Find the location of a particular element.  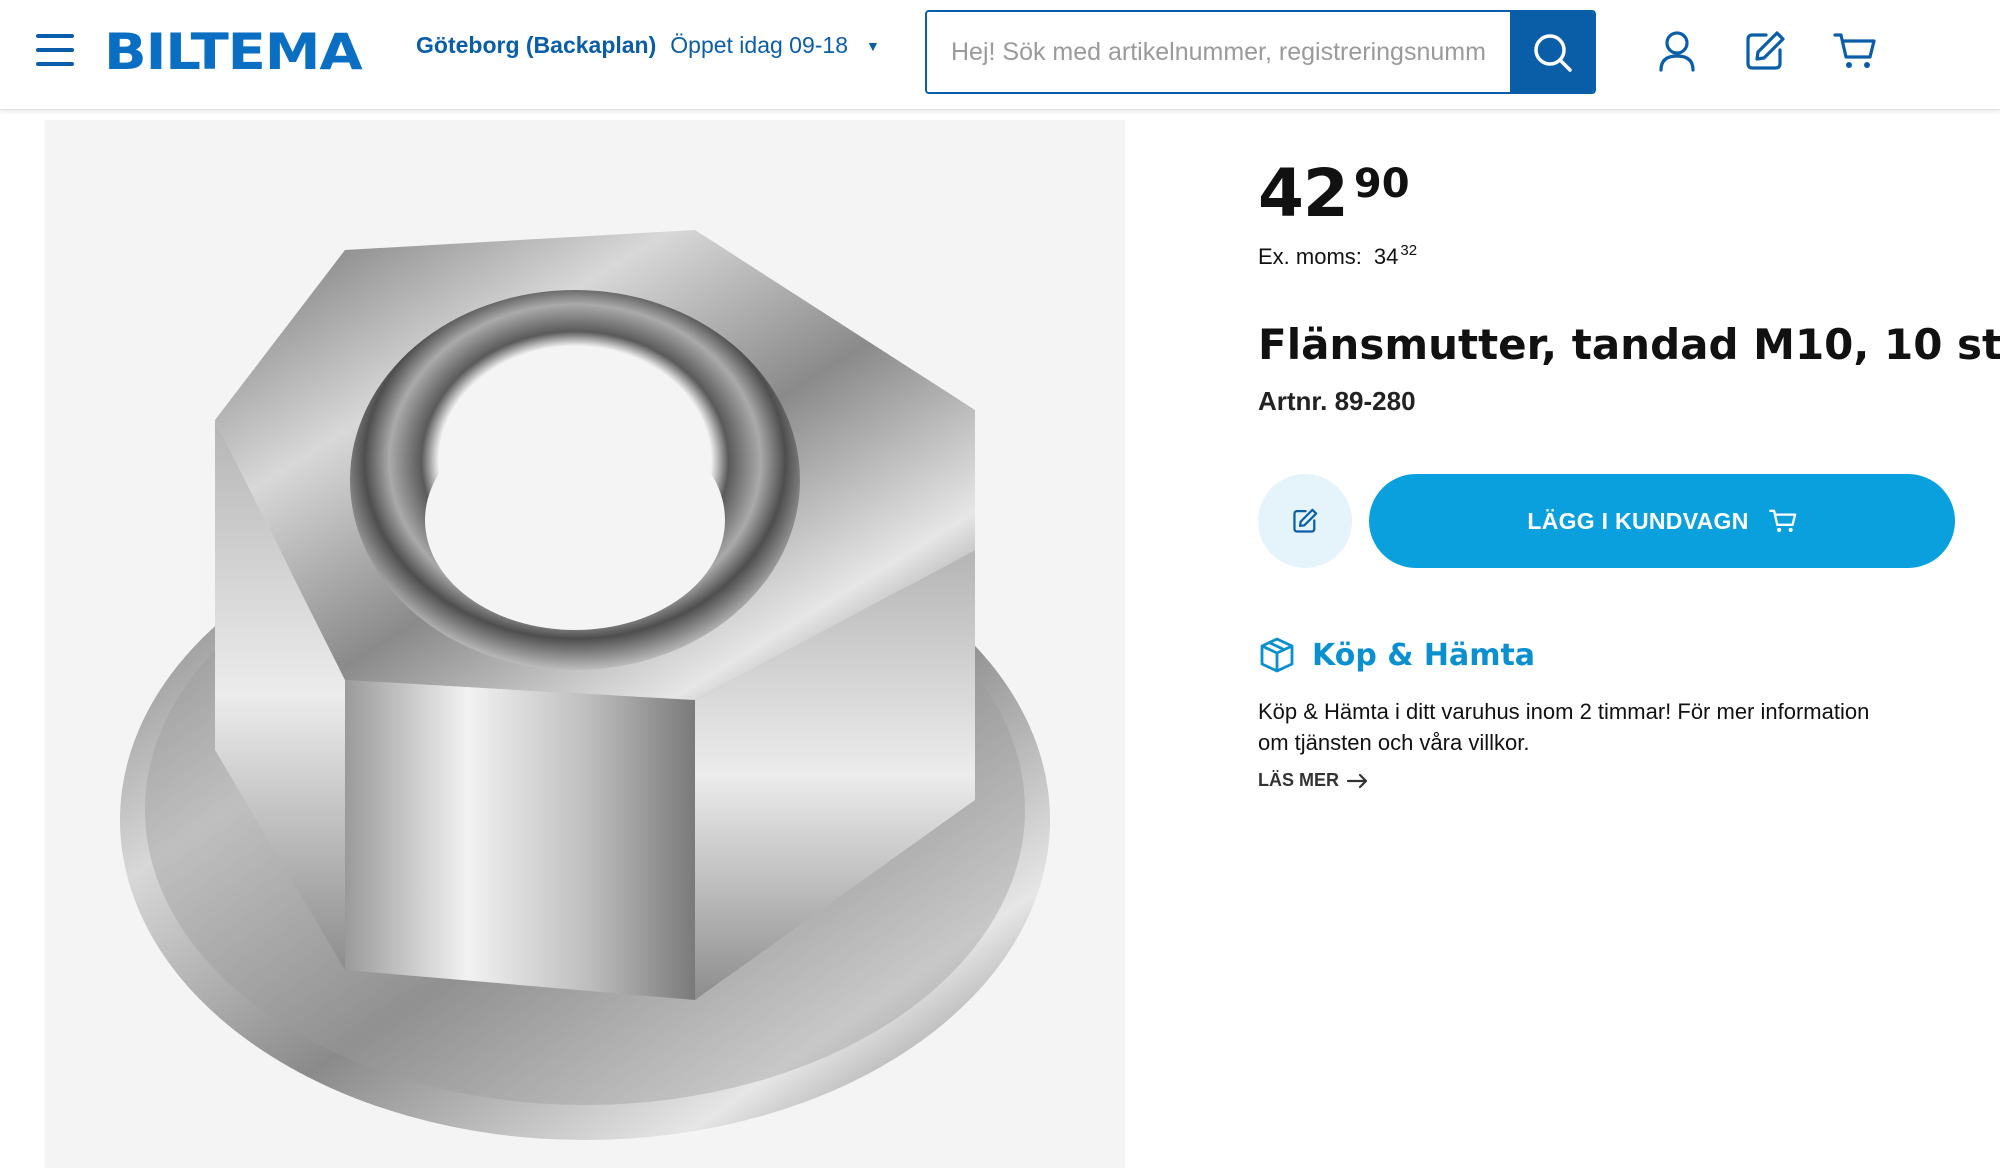

price-decimal: 90 is located at coordinates (1381, 184).